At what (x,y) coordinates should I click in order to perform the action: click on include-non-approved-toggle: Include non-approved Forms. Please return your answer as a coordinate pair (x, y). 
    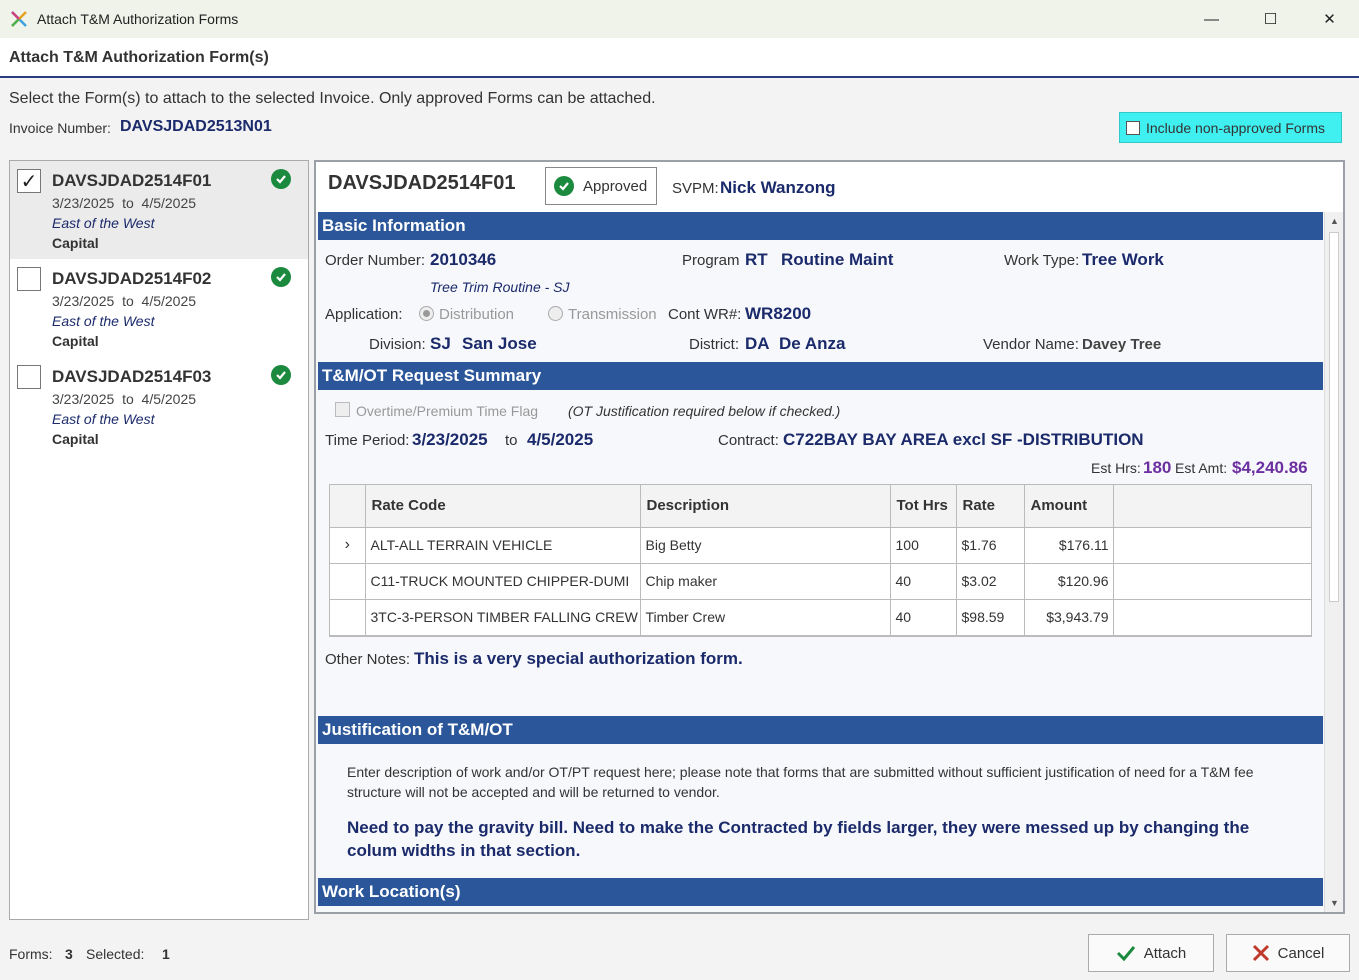
    Looking at the image, I should click on (1230, 127).